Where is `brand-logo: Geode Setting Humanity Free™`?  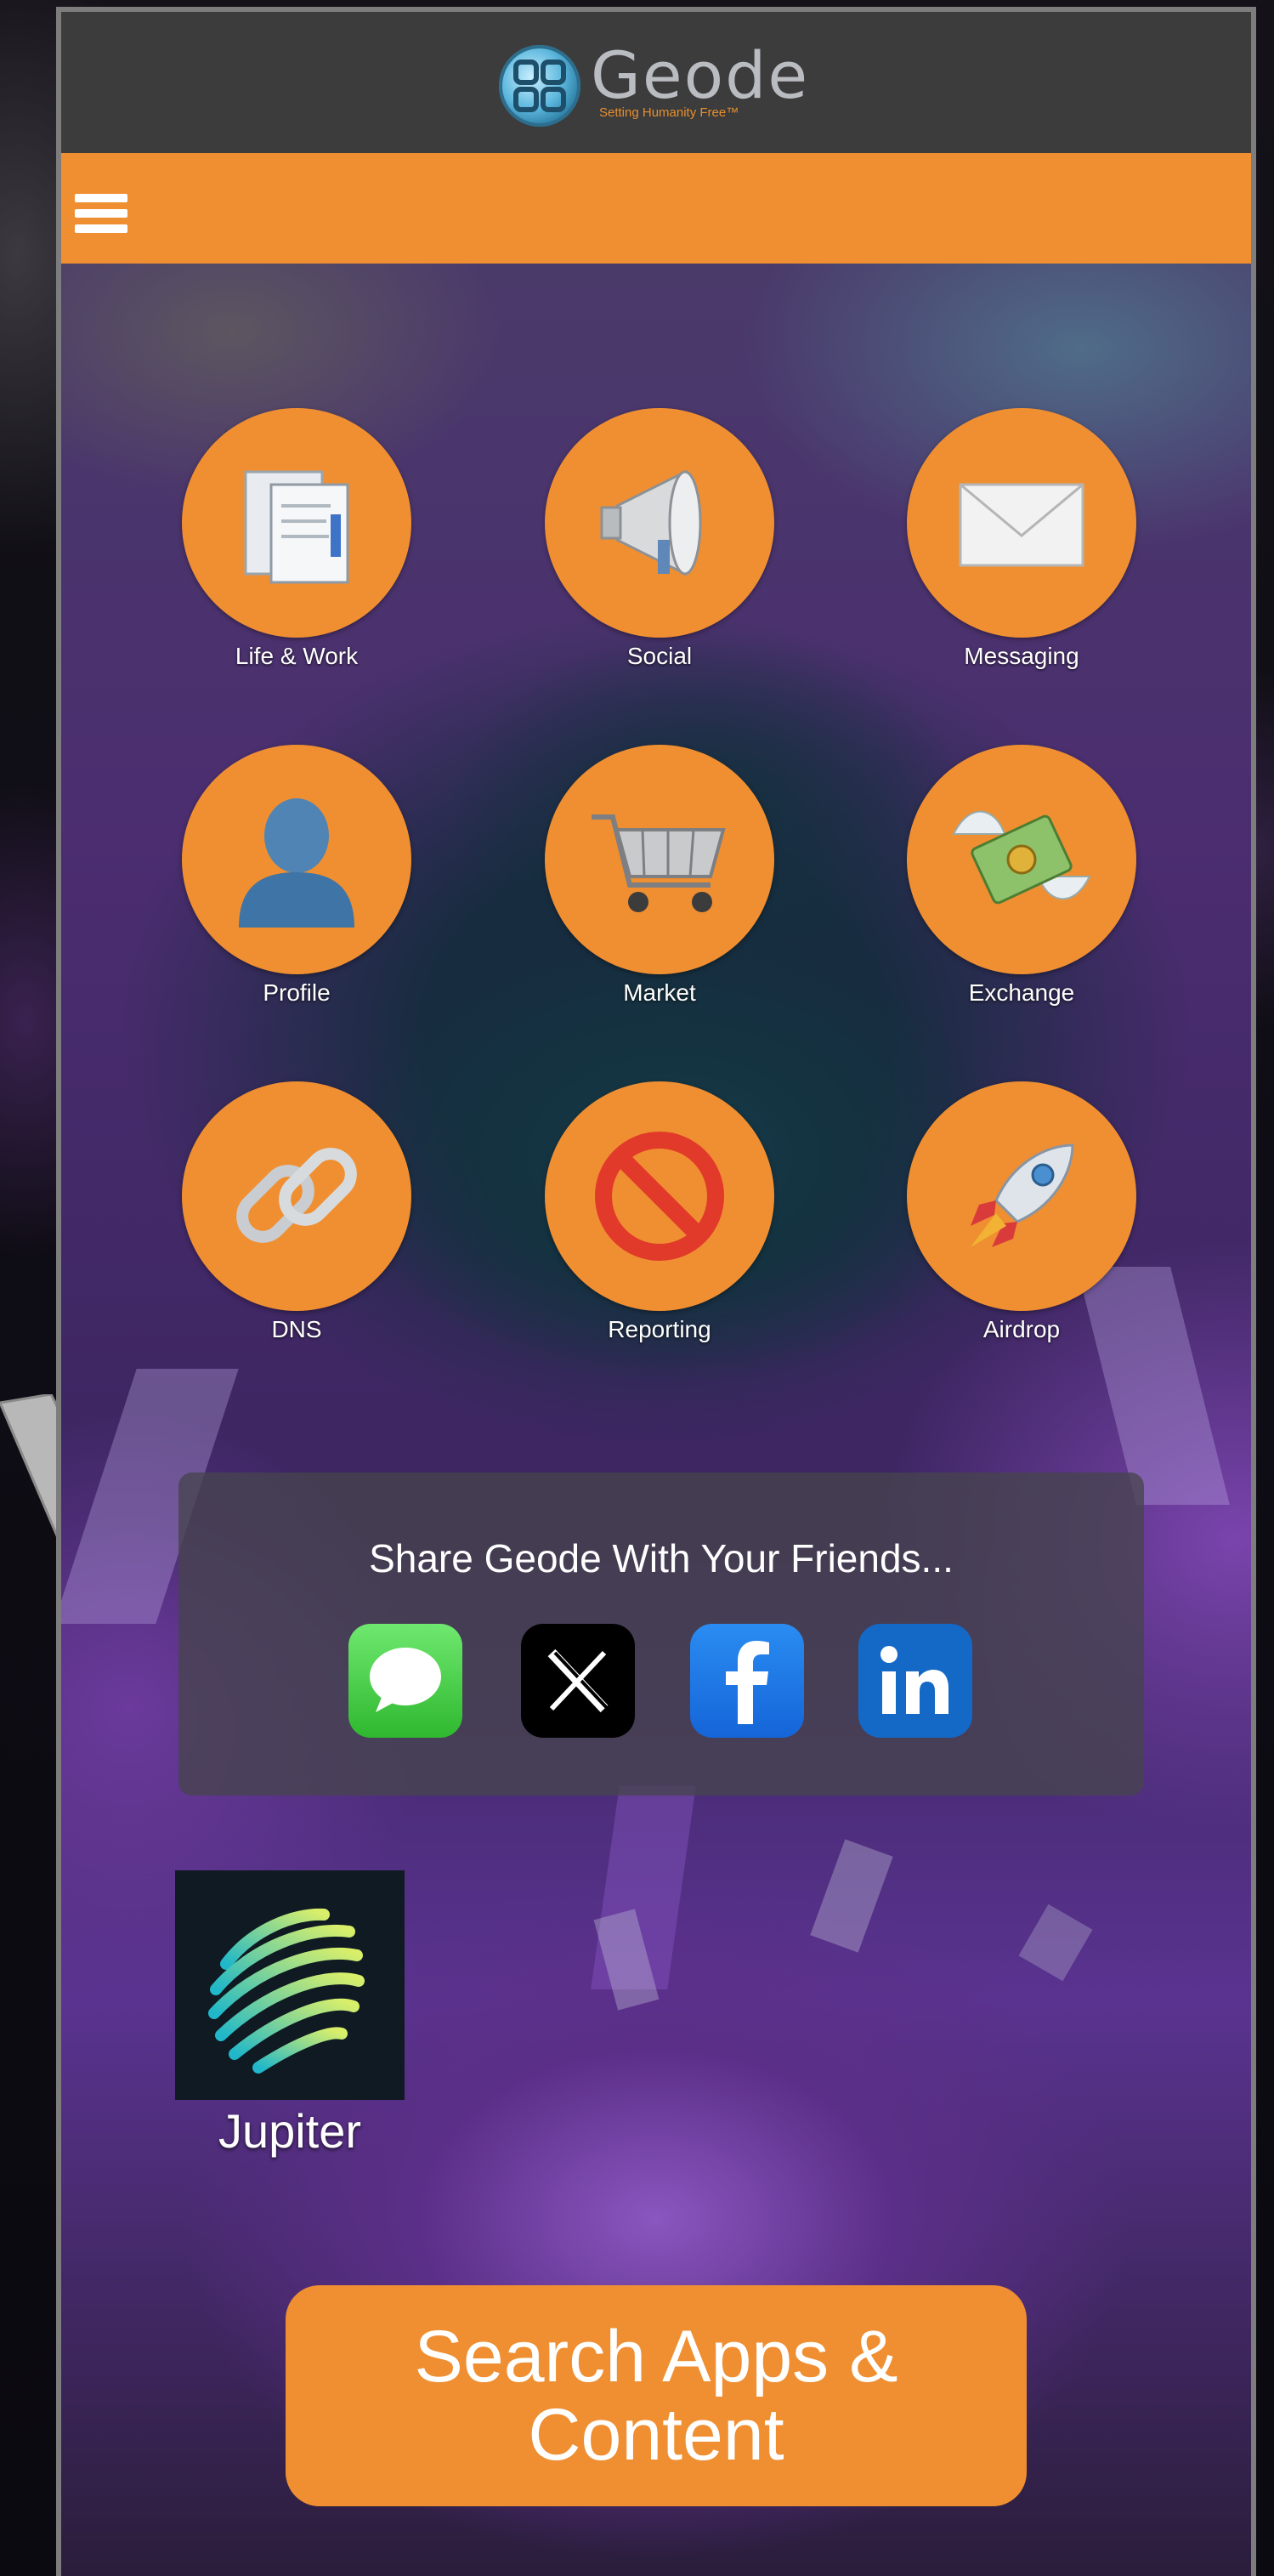
brand-logo: Geode Setting Humanity Free™ is located at coordinates (654, 86).